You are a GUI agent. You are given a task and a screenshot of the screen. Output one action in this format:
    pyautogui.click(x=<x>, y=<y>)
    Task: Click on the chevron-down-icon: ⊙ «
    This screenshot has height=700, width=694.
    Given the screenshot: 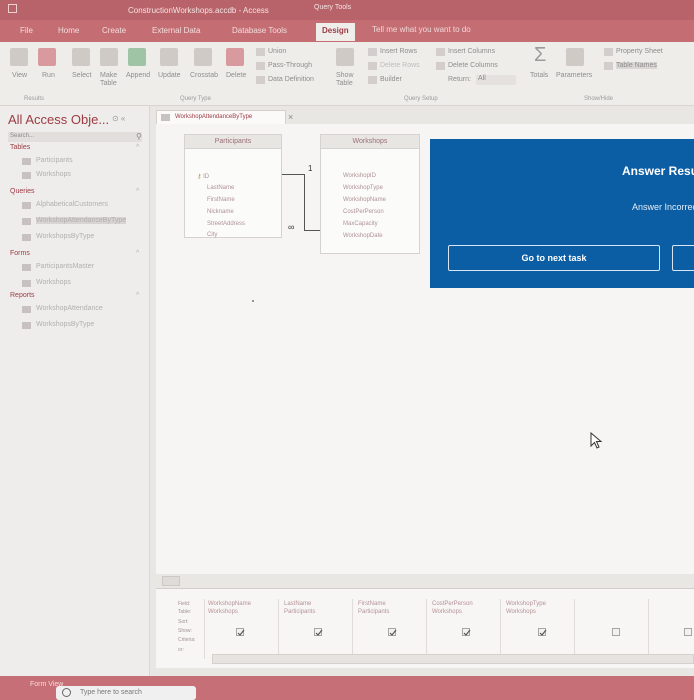 What is the action you would take?
    pyautogui.click(x=118, y=118)
    